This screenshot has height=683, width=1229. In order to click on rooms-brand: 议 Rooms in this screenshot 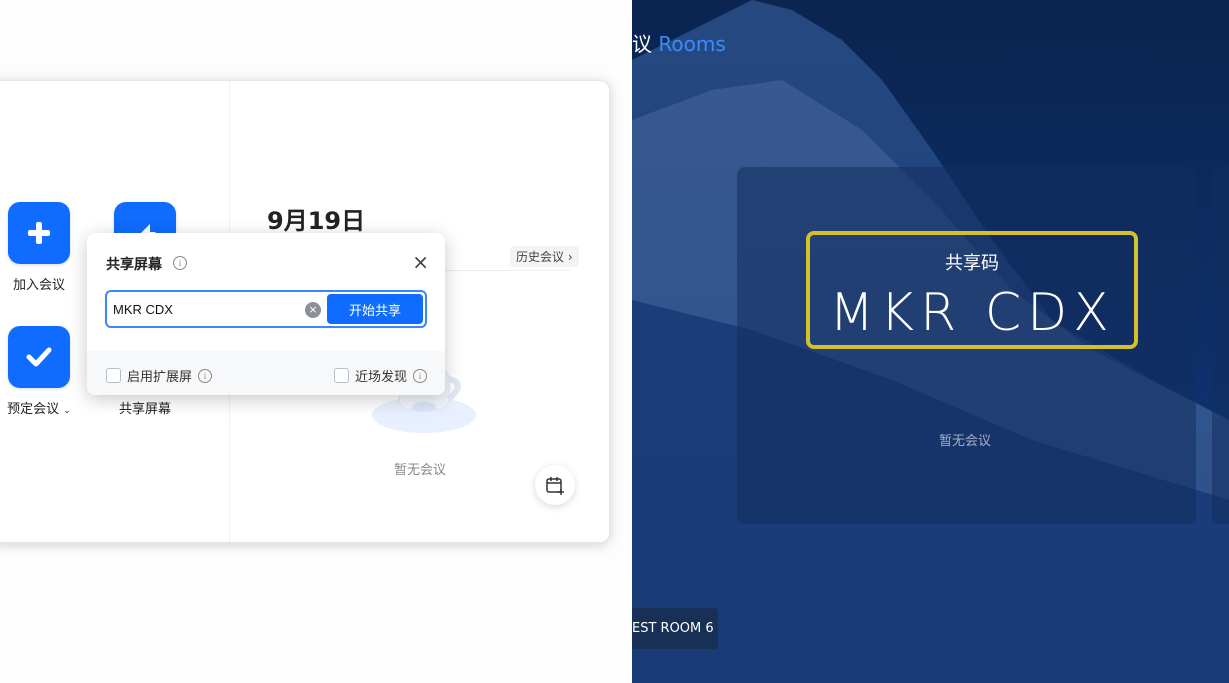, I will do `click(679, 44)`.